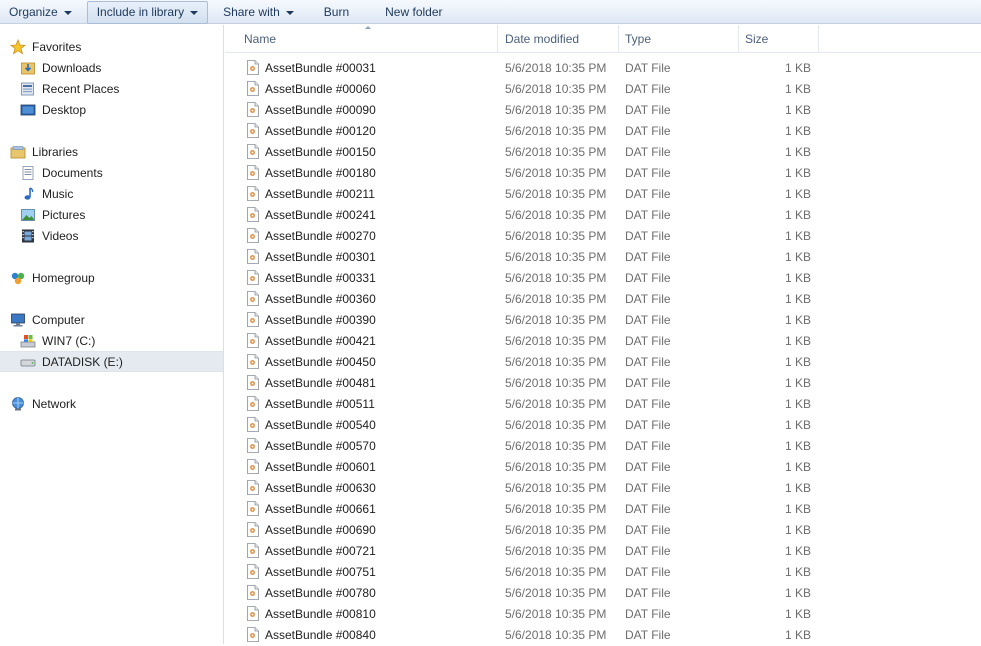 This screenshot has width=981, height=646. What do you see at coordinates (58, 319) in the screenshot?
I see `nav-computer-label: Computer` at bounding box center [58, 319].